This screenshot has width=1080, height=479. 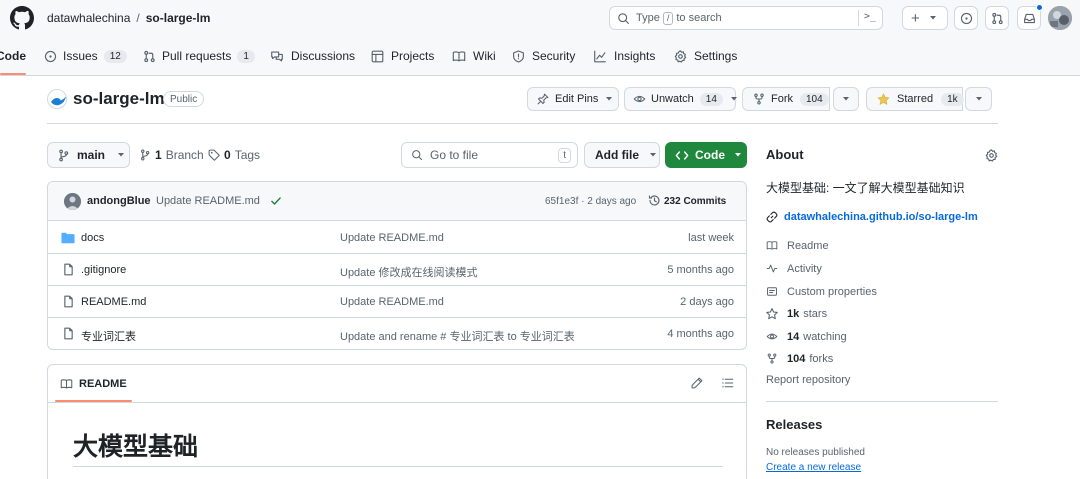 I want to click on issues-count-badge: 12, so click(x=115, y=56).